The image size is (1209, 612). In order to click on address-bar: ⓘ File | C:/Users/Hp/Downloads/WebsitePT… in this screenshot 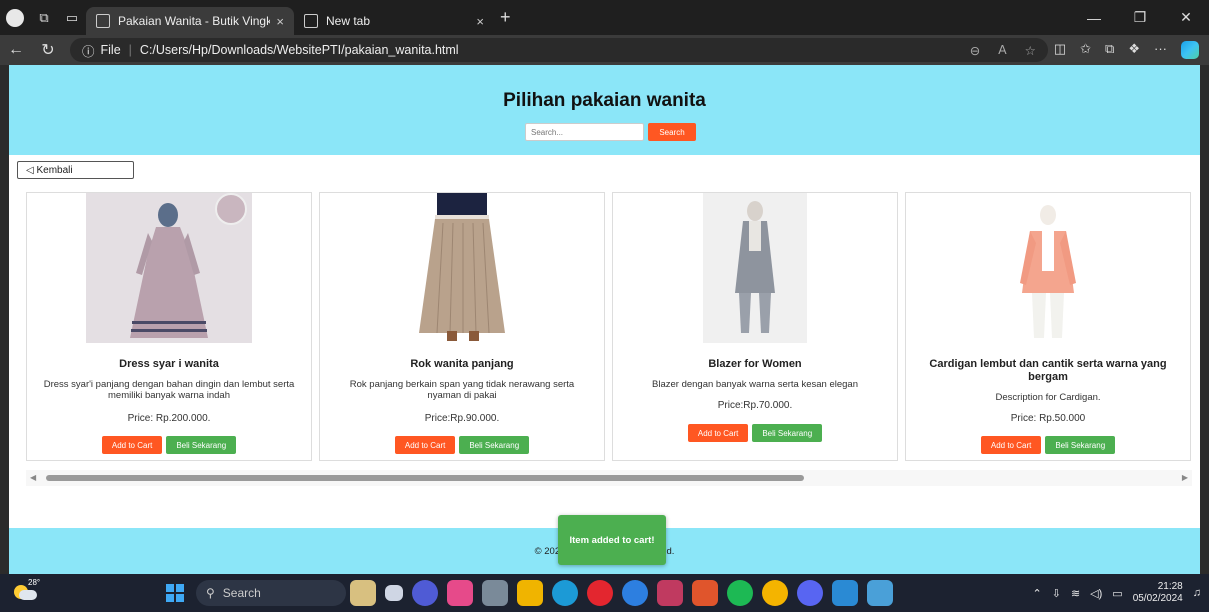, I will do `click(559, 50)`.